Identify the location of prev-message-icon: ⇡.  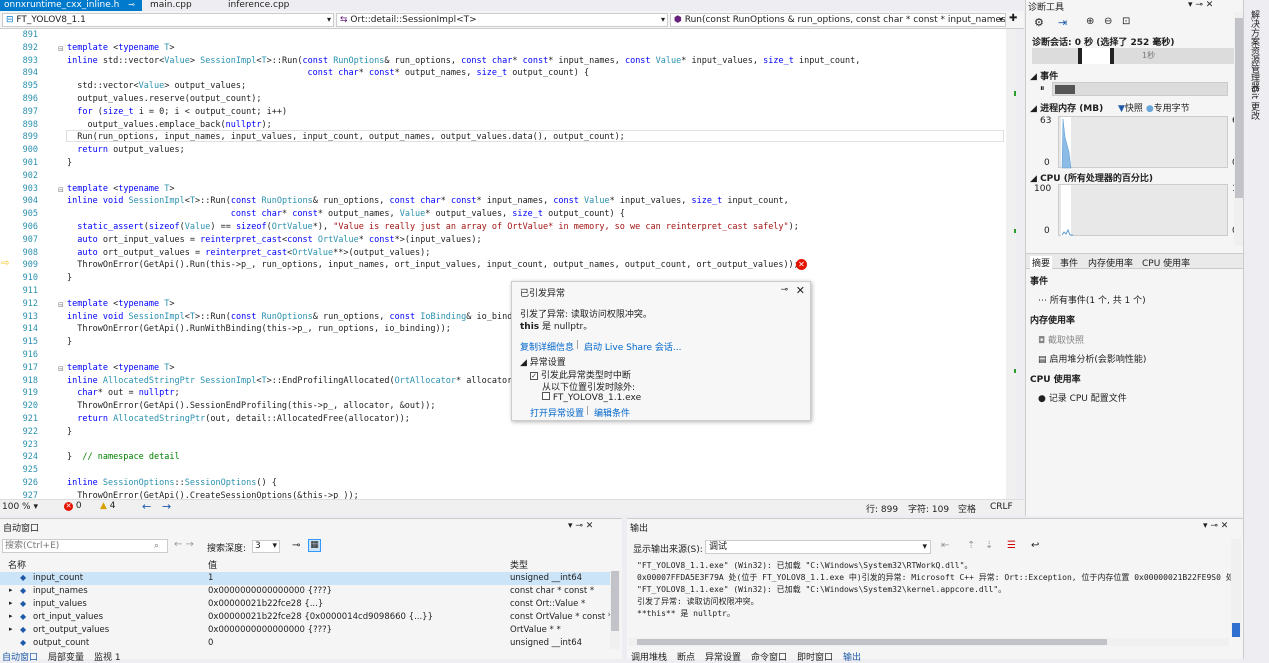
(971, 545).